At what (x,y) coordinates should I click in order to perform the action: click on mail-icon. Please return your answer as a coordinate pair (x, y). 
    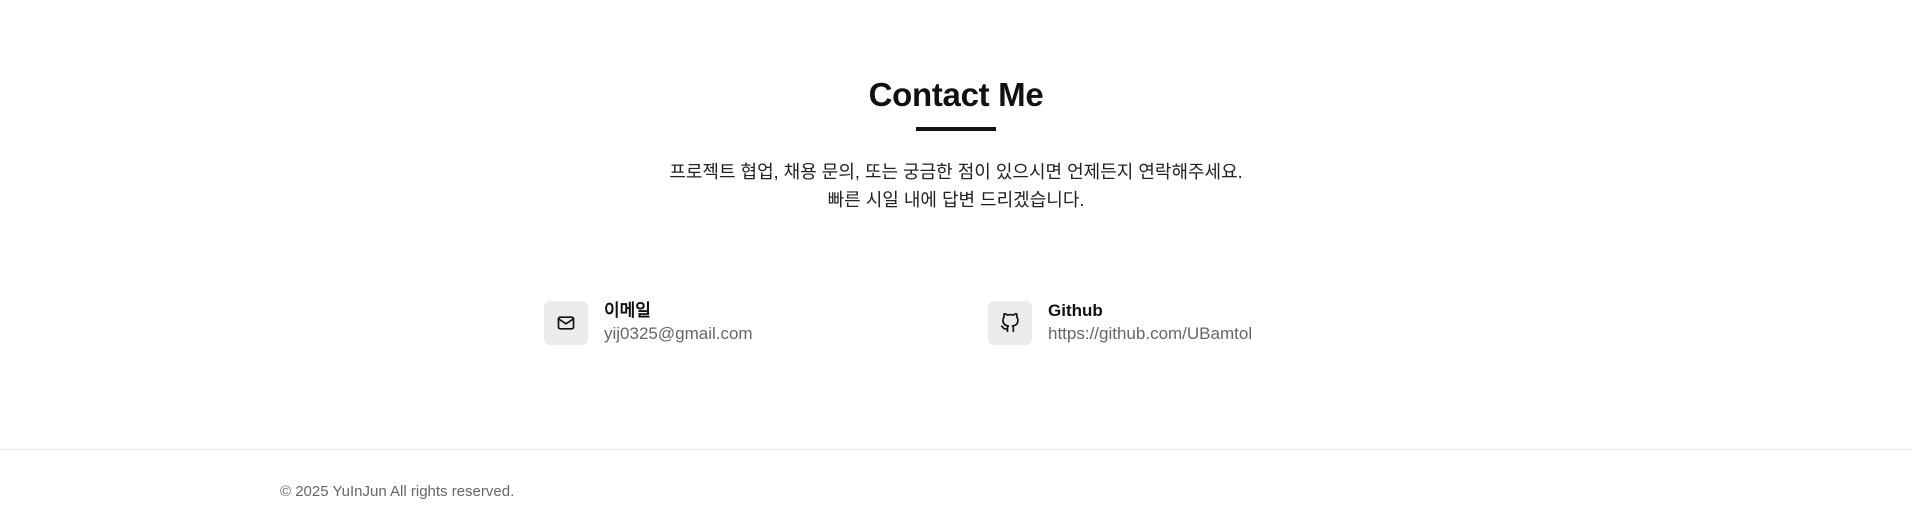
    Looking at the image, I should click on (566, 323).